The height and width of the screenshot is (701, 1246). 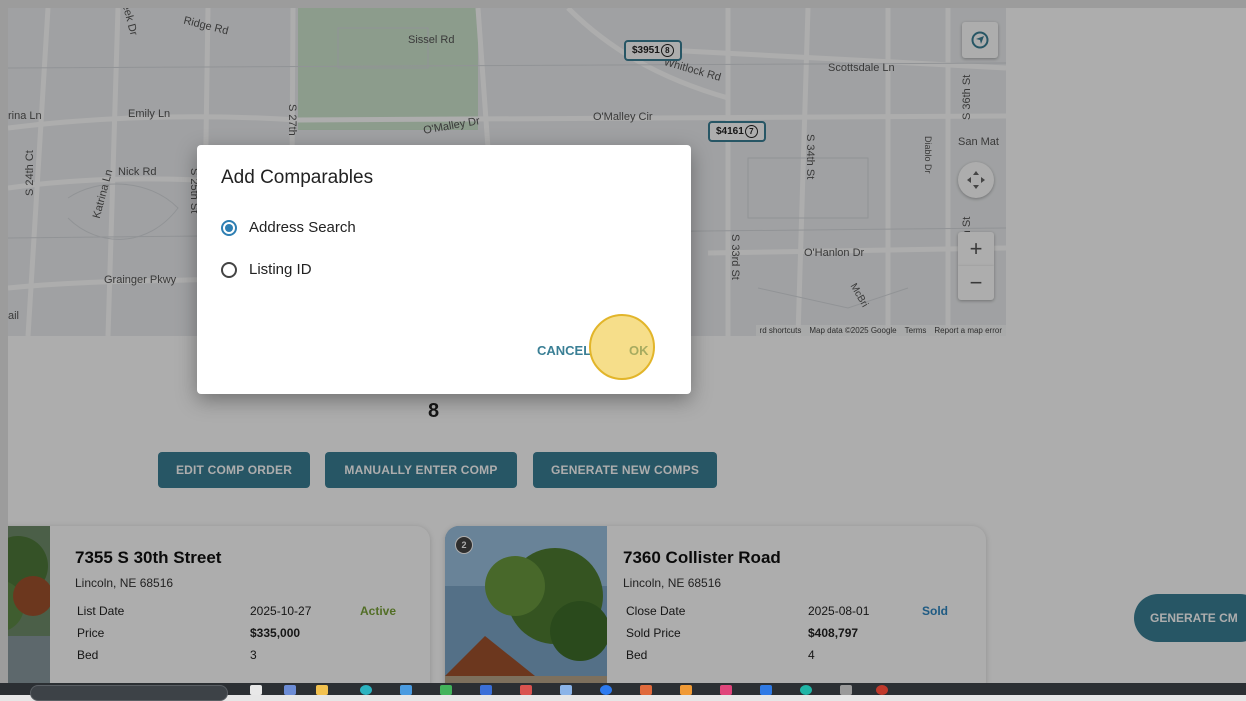 I want to click on option-label: Listing ID, so click(x=280, y=269).